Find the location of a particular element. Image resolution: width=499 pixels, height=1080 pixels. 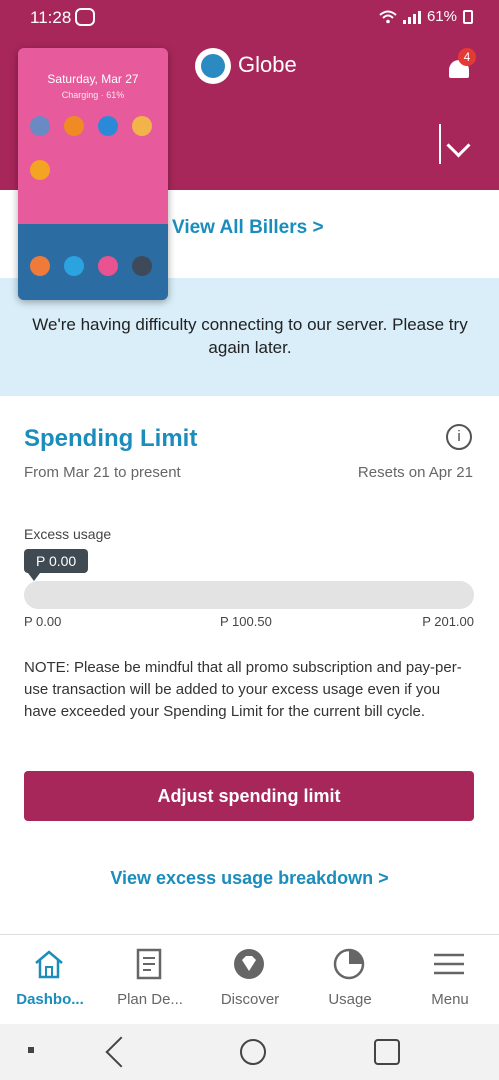

home-icon is located at coordinates (49, 964).